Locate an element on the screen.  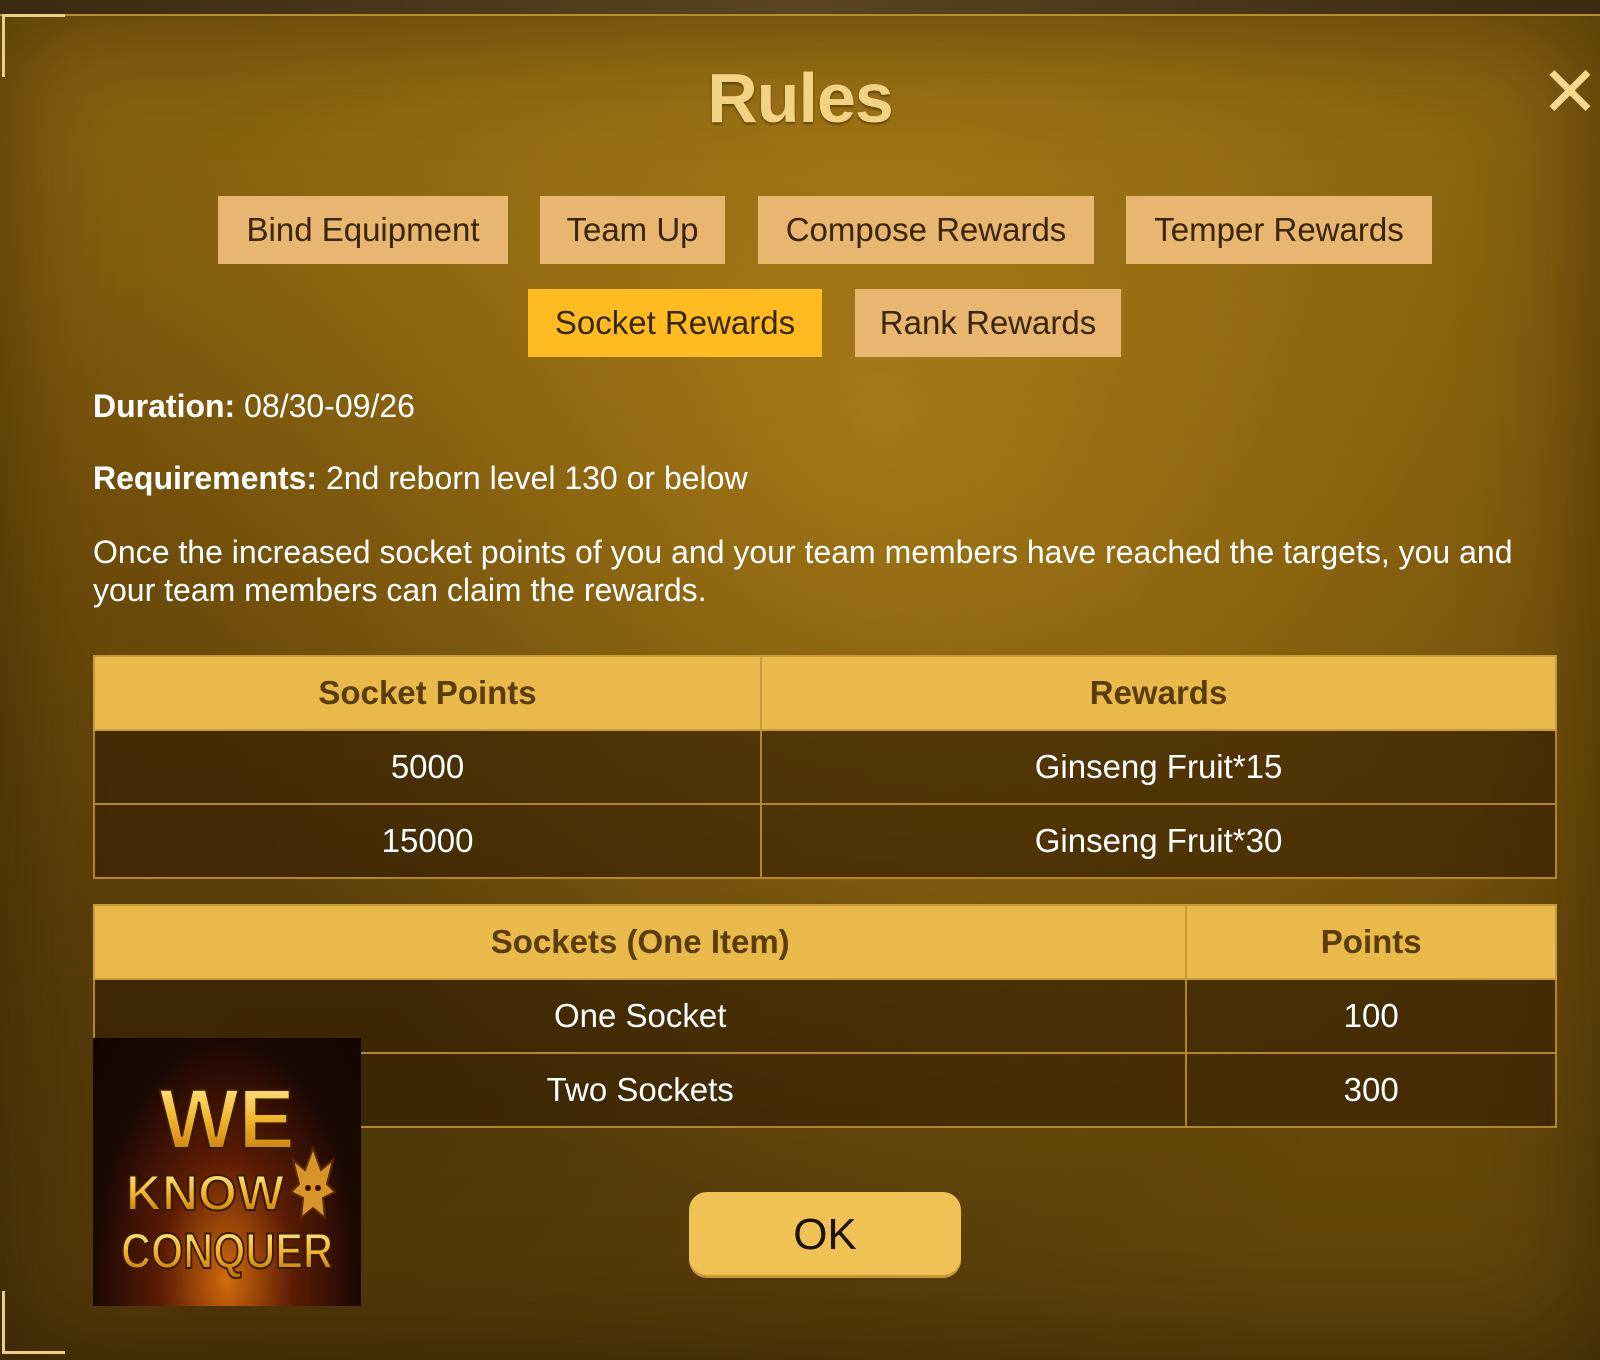
logo-graphic: WE KNOW CONQUER is located at coordinates (227, 1172).